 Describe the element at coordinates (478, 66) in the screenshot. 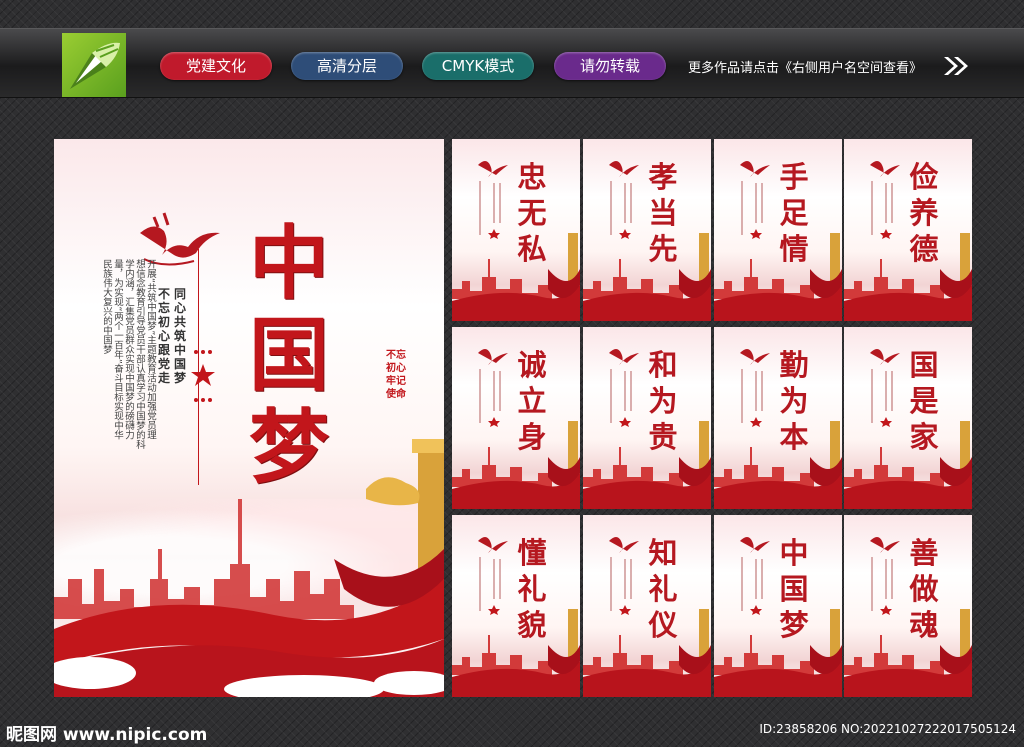

I see `tag-cmyk-mode: CMYK模式` at that location.